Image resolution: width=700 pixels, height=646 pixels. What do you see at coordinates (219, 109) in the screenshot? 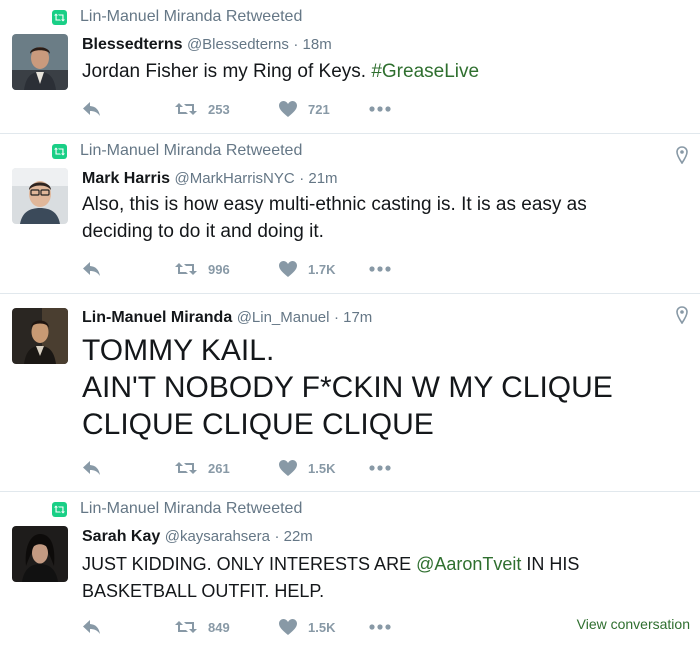
I see `retweet-count: 253` at bounding box center [219, 109].